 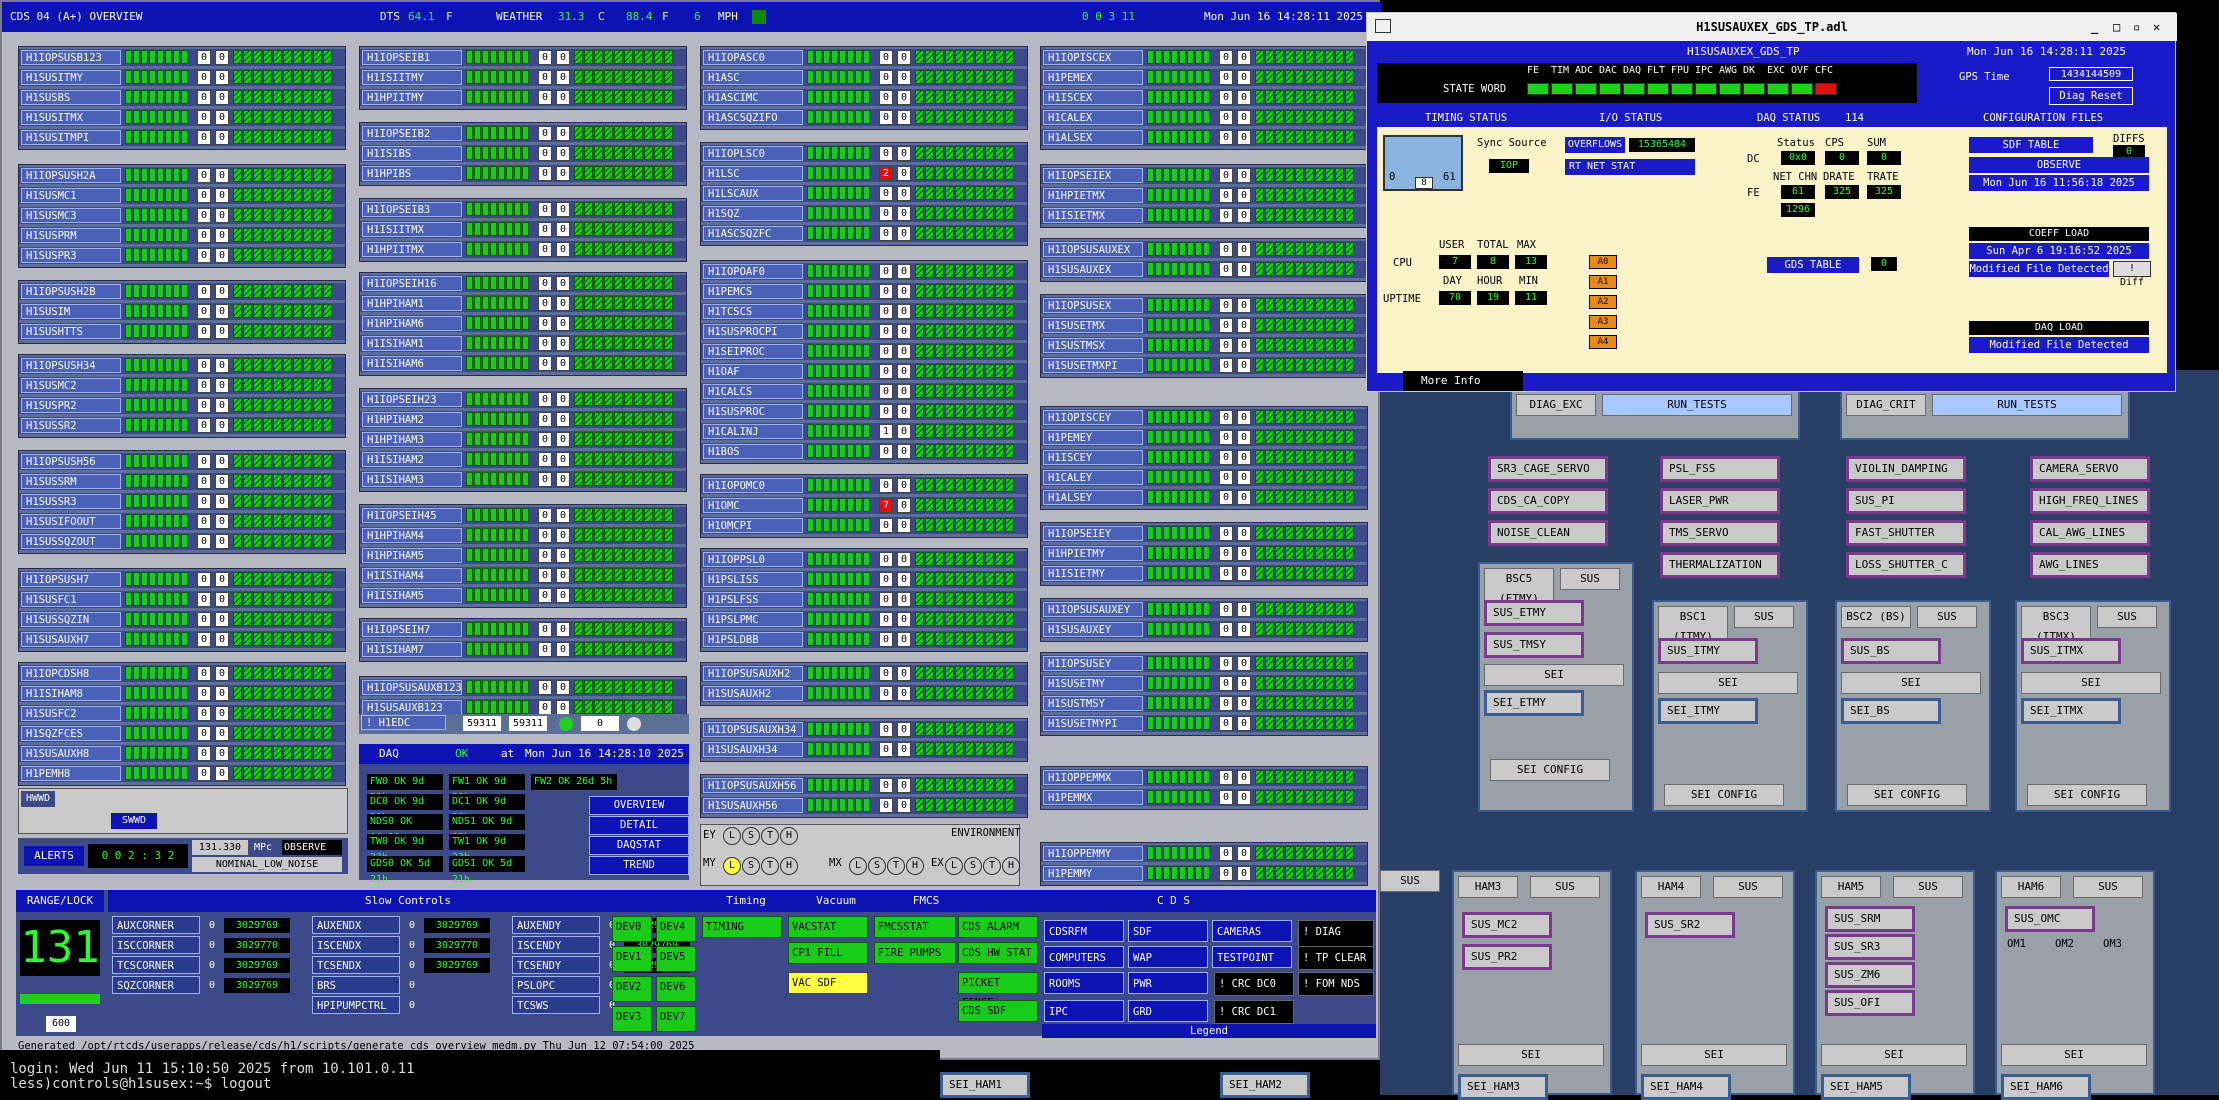 I want to click on slow-control-button: BRS, so click(x=356, y=985).